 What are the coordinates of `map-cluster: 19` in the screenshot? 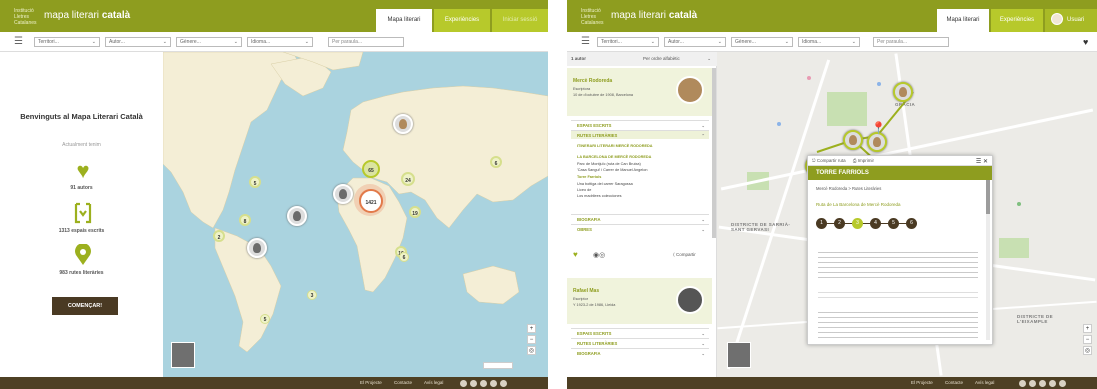 It's located at (415, 212).